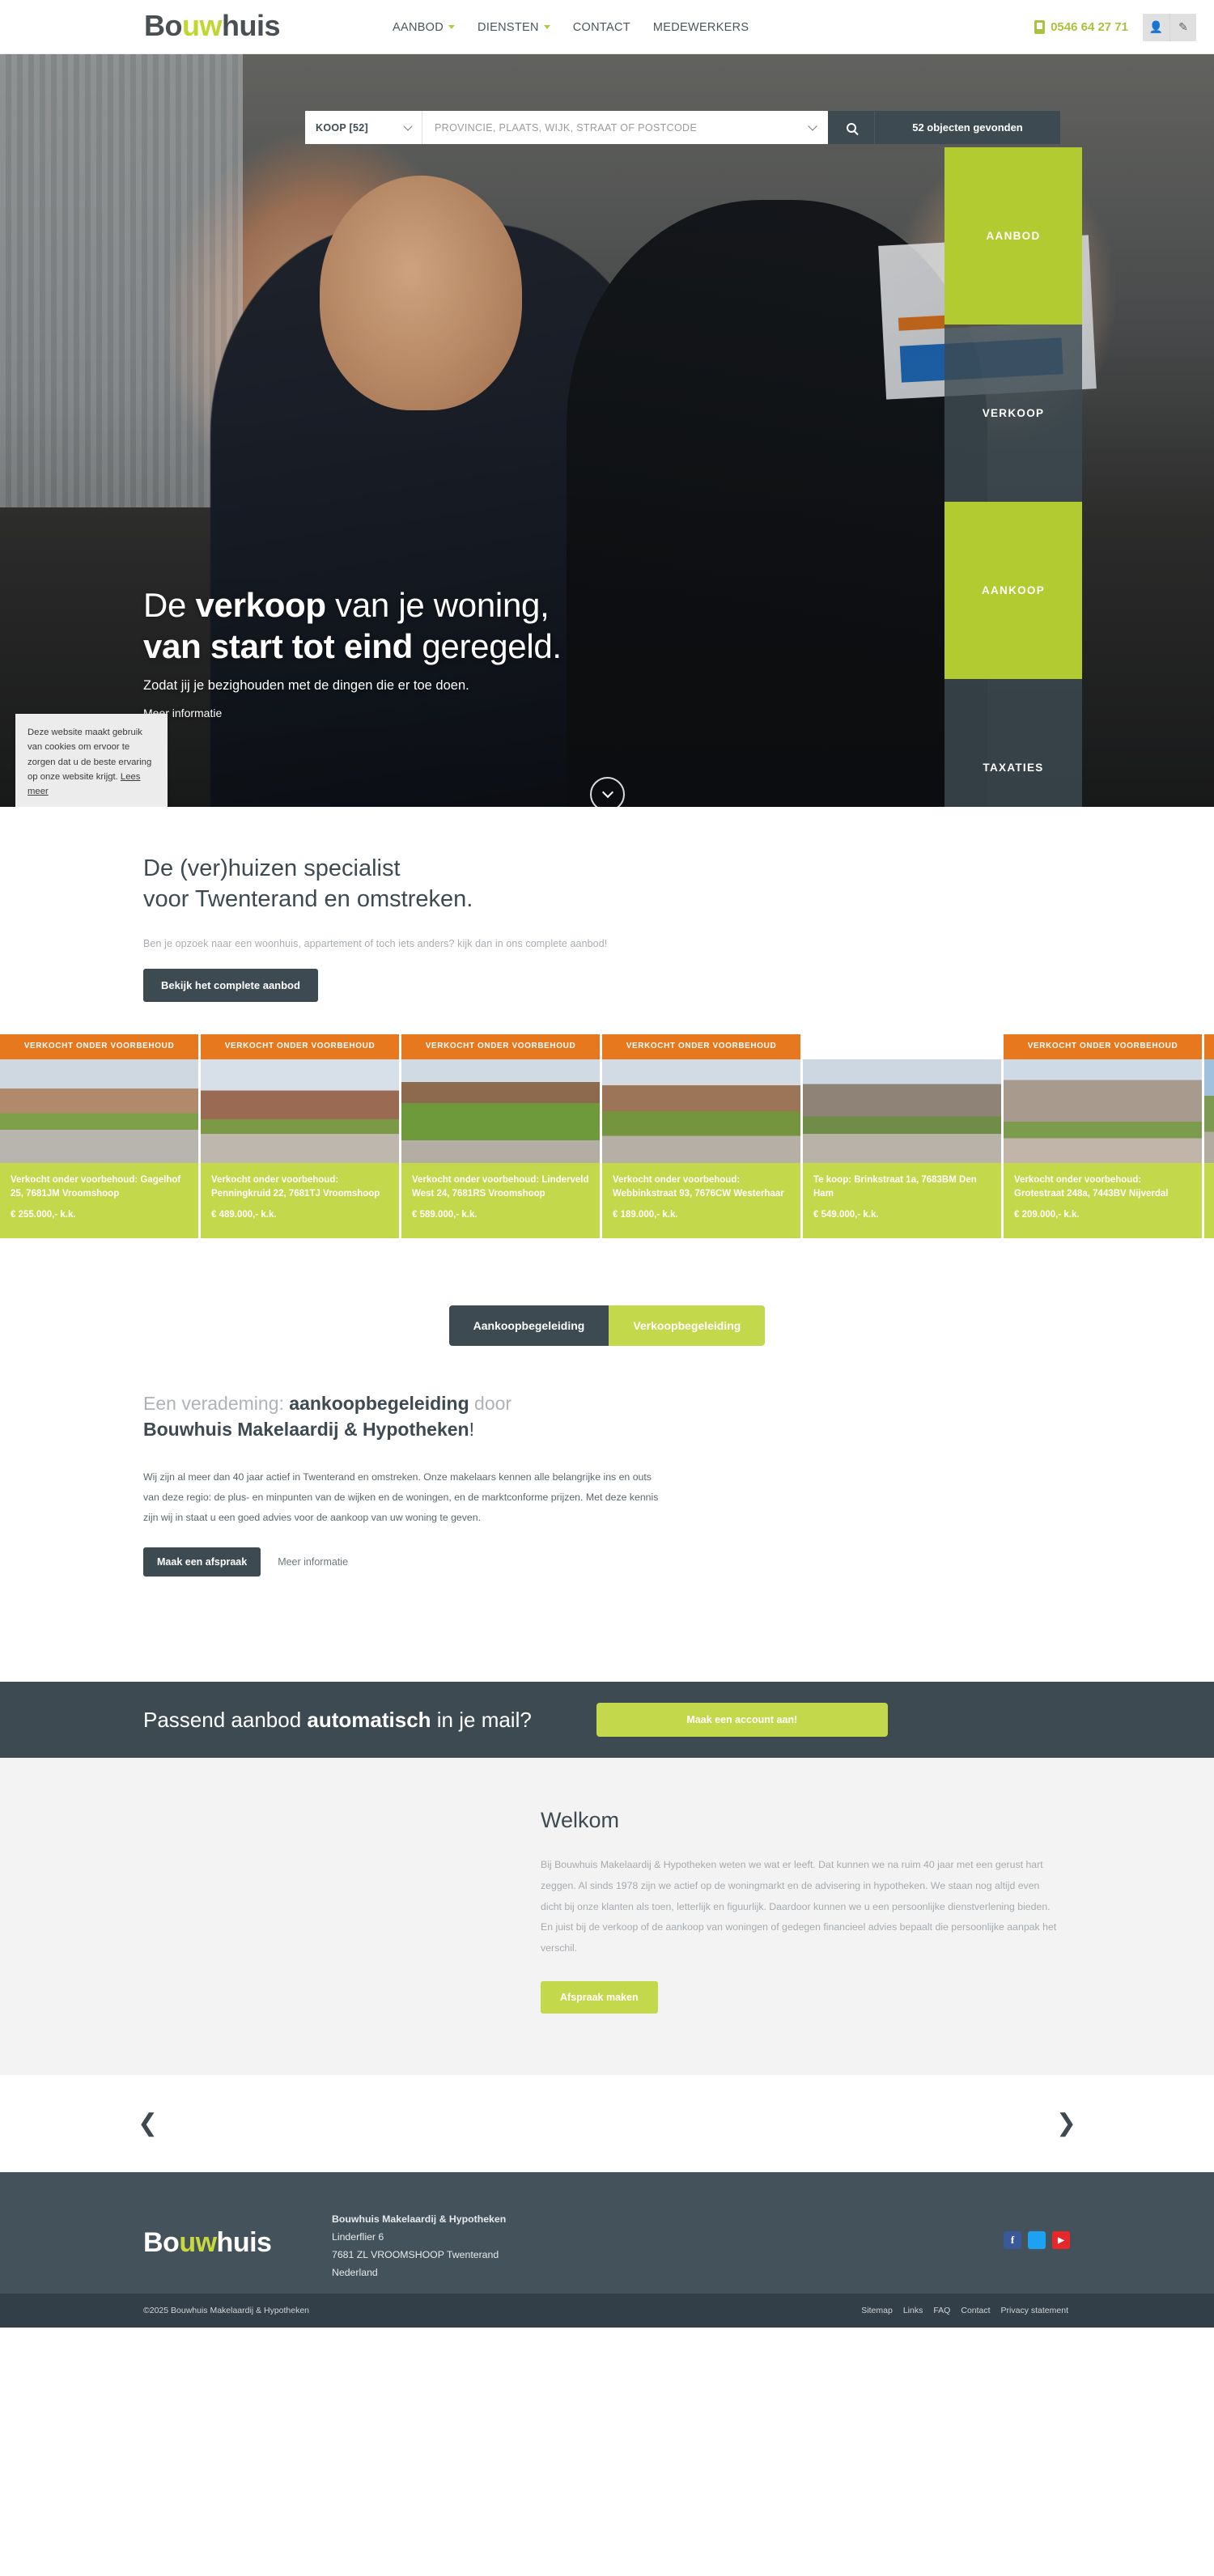 The width and height of the screenshot is (1214, 2576). Describe the element at coordinates (358, 2237) in the screenshot. I see `footer-address-line1: Linderflier 6` at that location.